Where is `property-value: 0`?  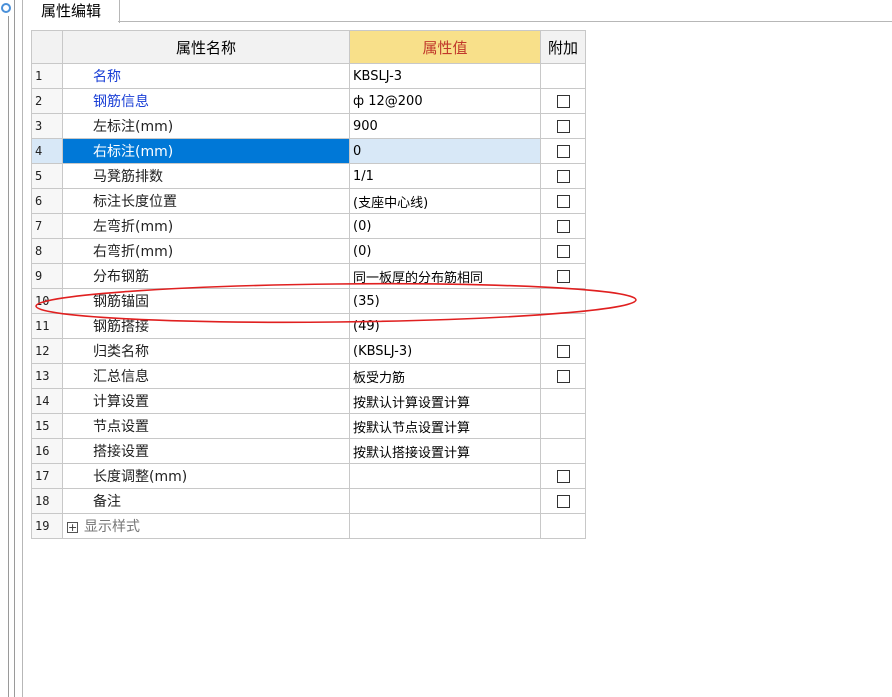 property-value: 0 is located at coordinates (445, 151).